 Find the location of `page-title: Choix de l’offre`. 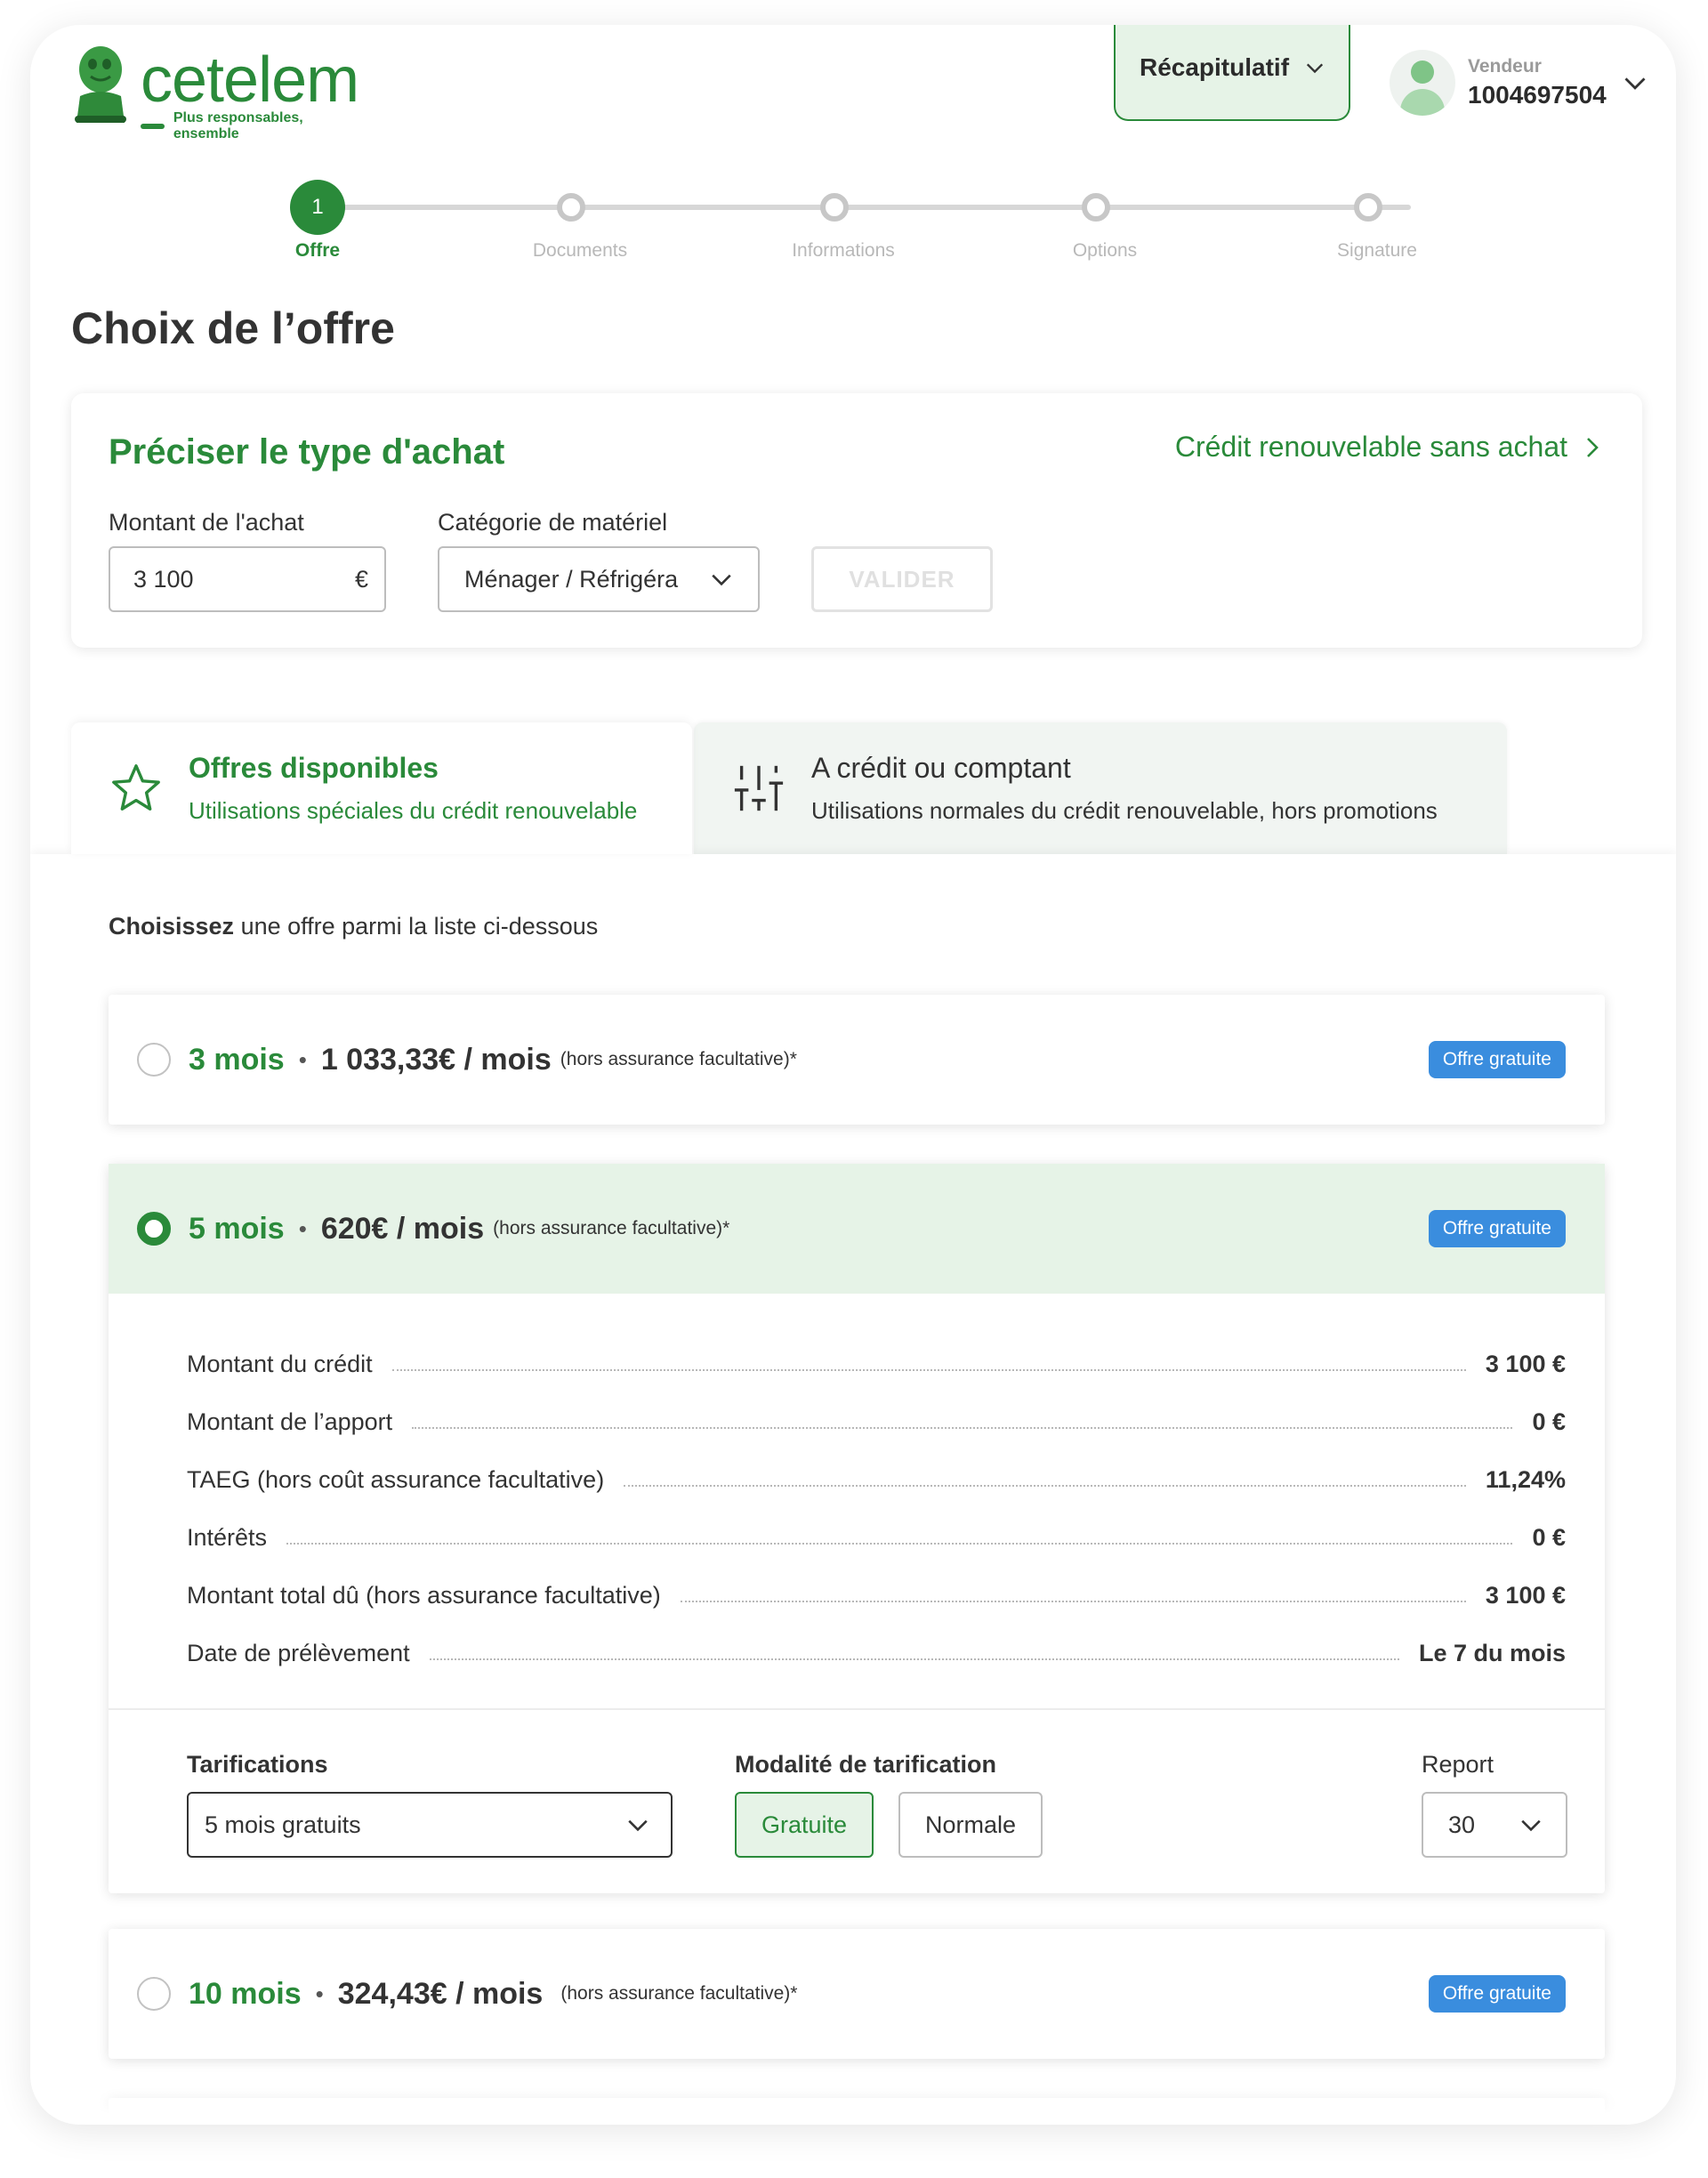

page-title: Choix de l’offre is located at coordinates (233, 328).